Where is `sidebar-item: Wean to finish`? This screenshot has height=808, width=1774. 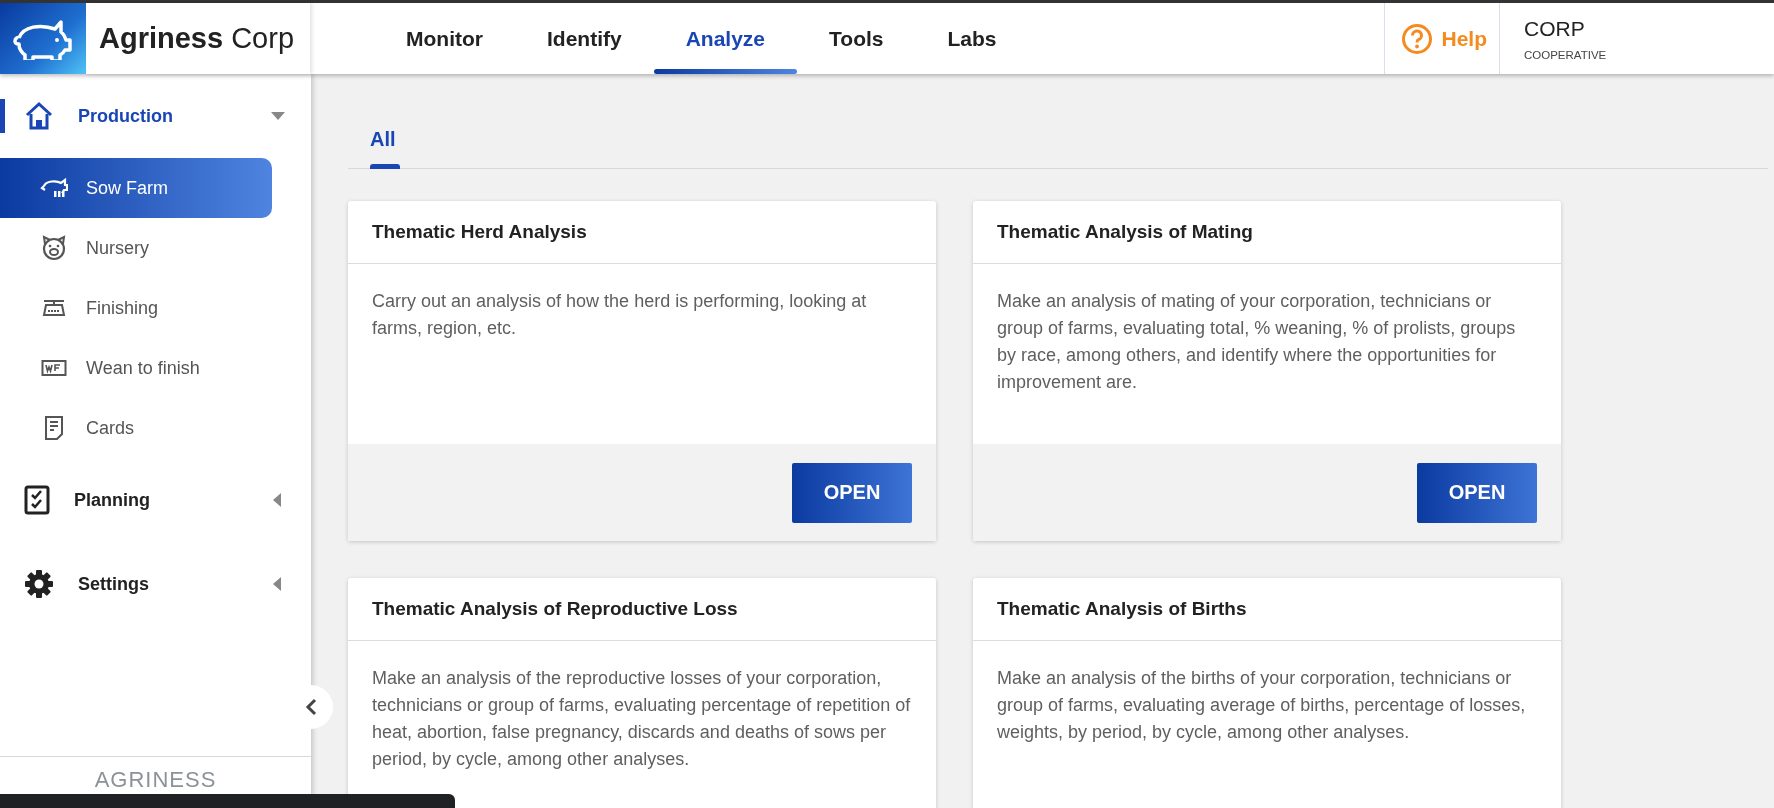
sidebar-item: Wean to finish is located at coordinates (136, 368).